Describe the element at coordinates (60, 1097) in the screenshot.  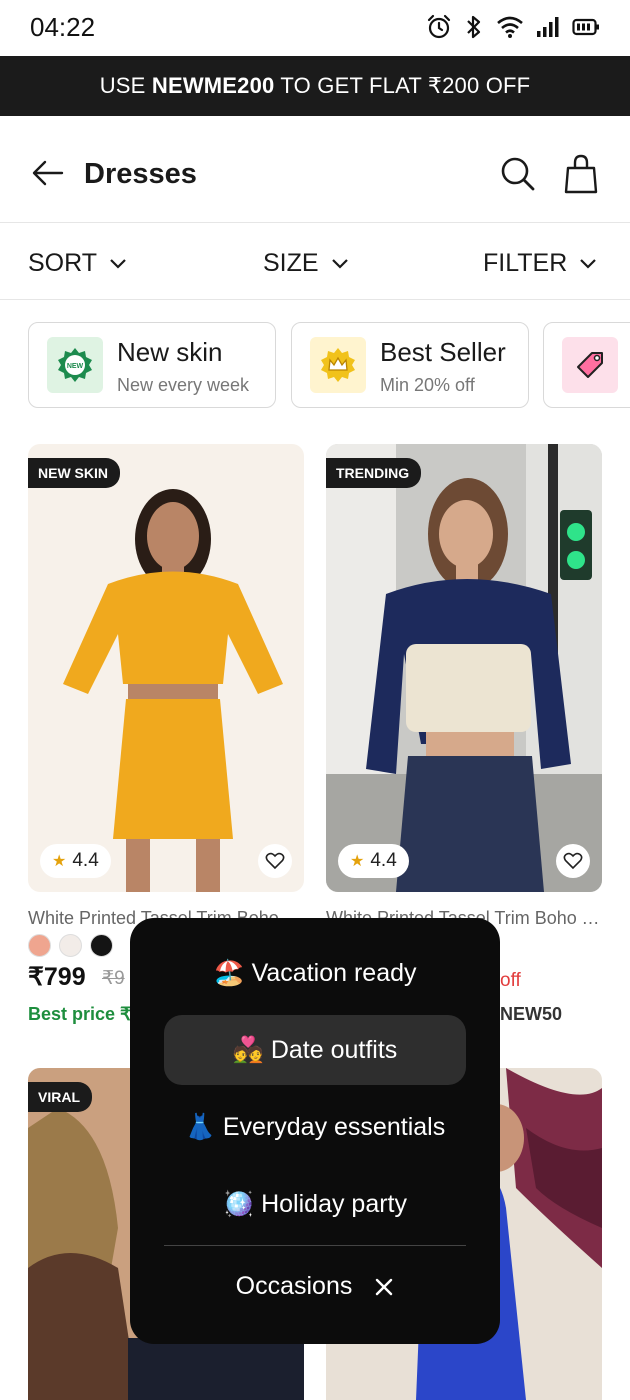
I see `product-badge: VIRAL` at that location.